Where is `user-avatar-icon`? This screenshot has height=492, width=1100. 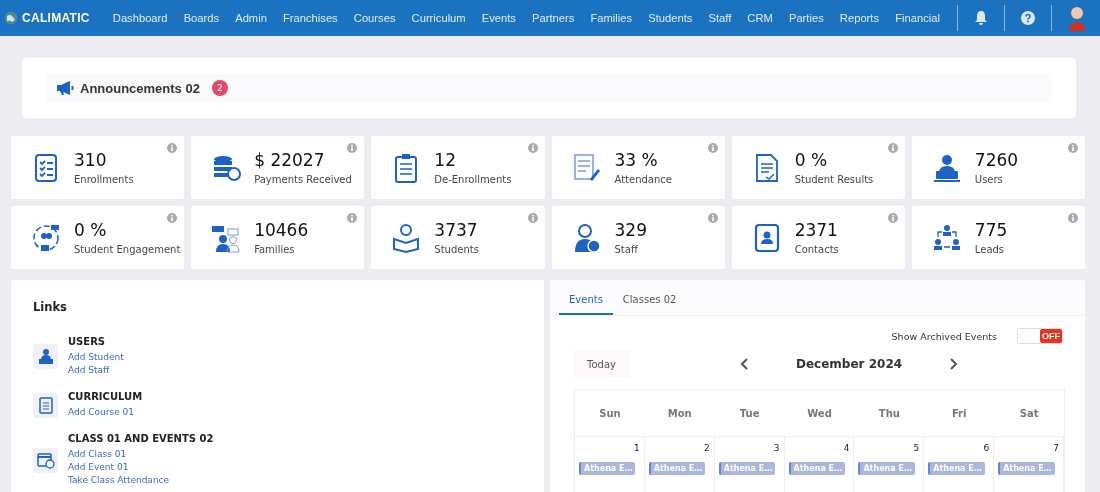 user-avatar-icon is located at coordinates (1077, 18).